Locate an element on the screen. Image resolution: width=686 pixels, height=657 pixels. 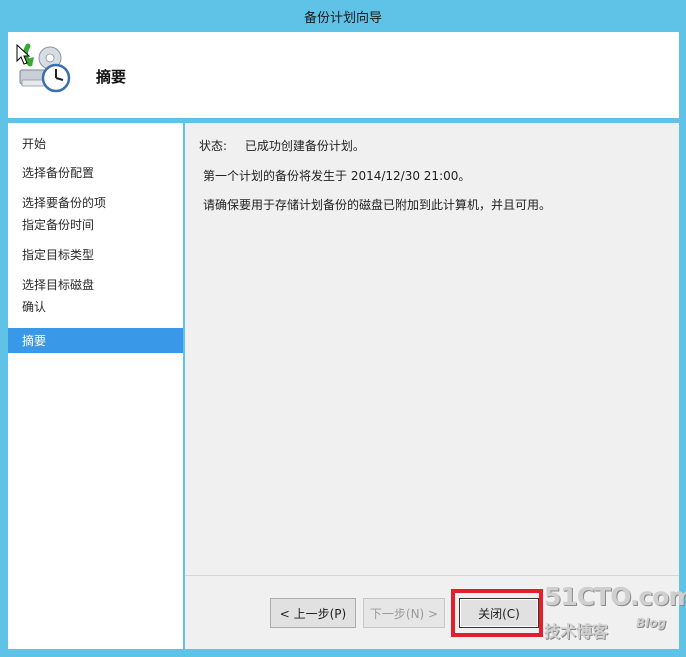
nav-step-select-items: 选择要备份的项 is located at coordinates (64, 202).